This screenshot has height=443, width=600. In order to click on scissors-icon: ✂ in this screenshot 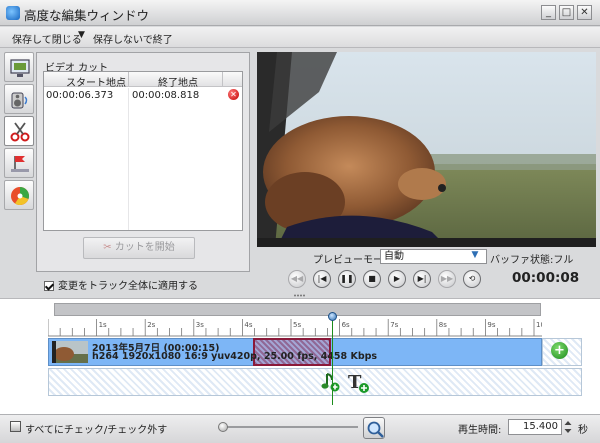, I will do `click(109, 247)`.